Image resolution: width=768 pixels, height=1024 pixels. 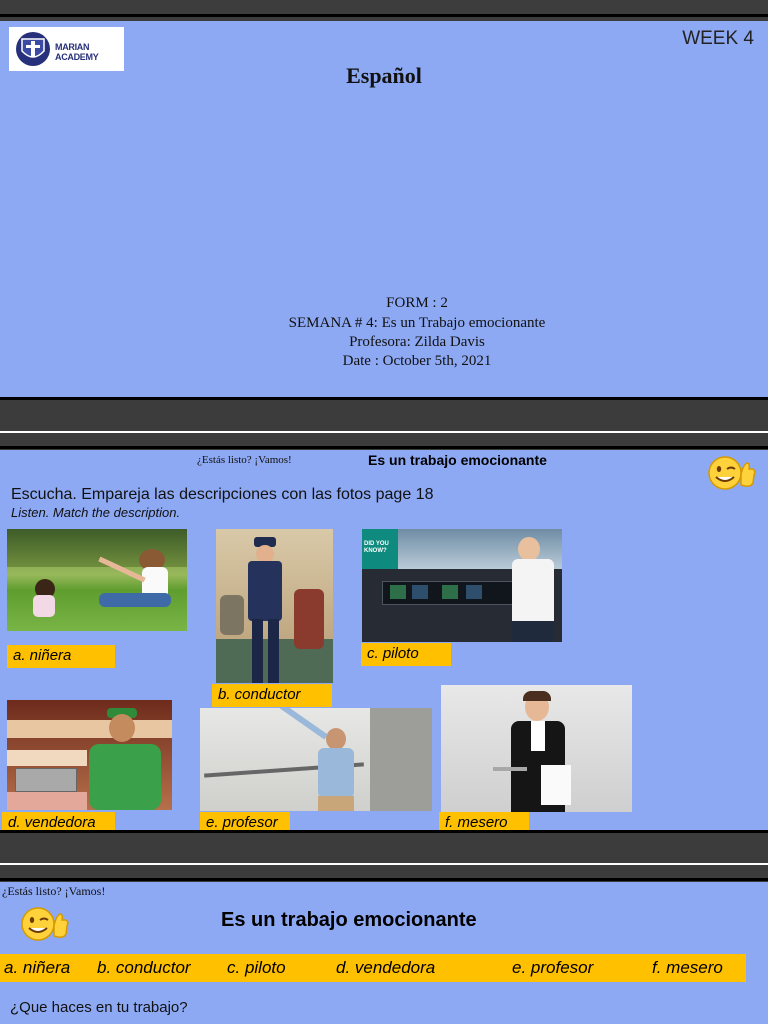 What do you see at coordinates (417, 342) in the screenshot?
I see `profesora-line: Profesora: Zilda Davis` at bounding box center [417, 342].